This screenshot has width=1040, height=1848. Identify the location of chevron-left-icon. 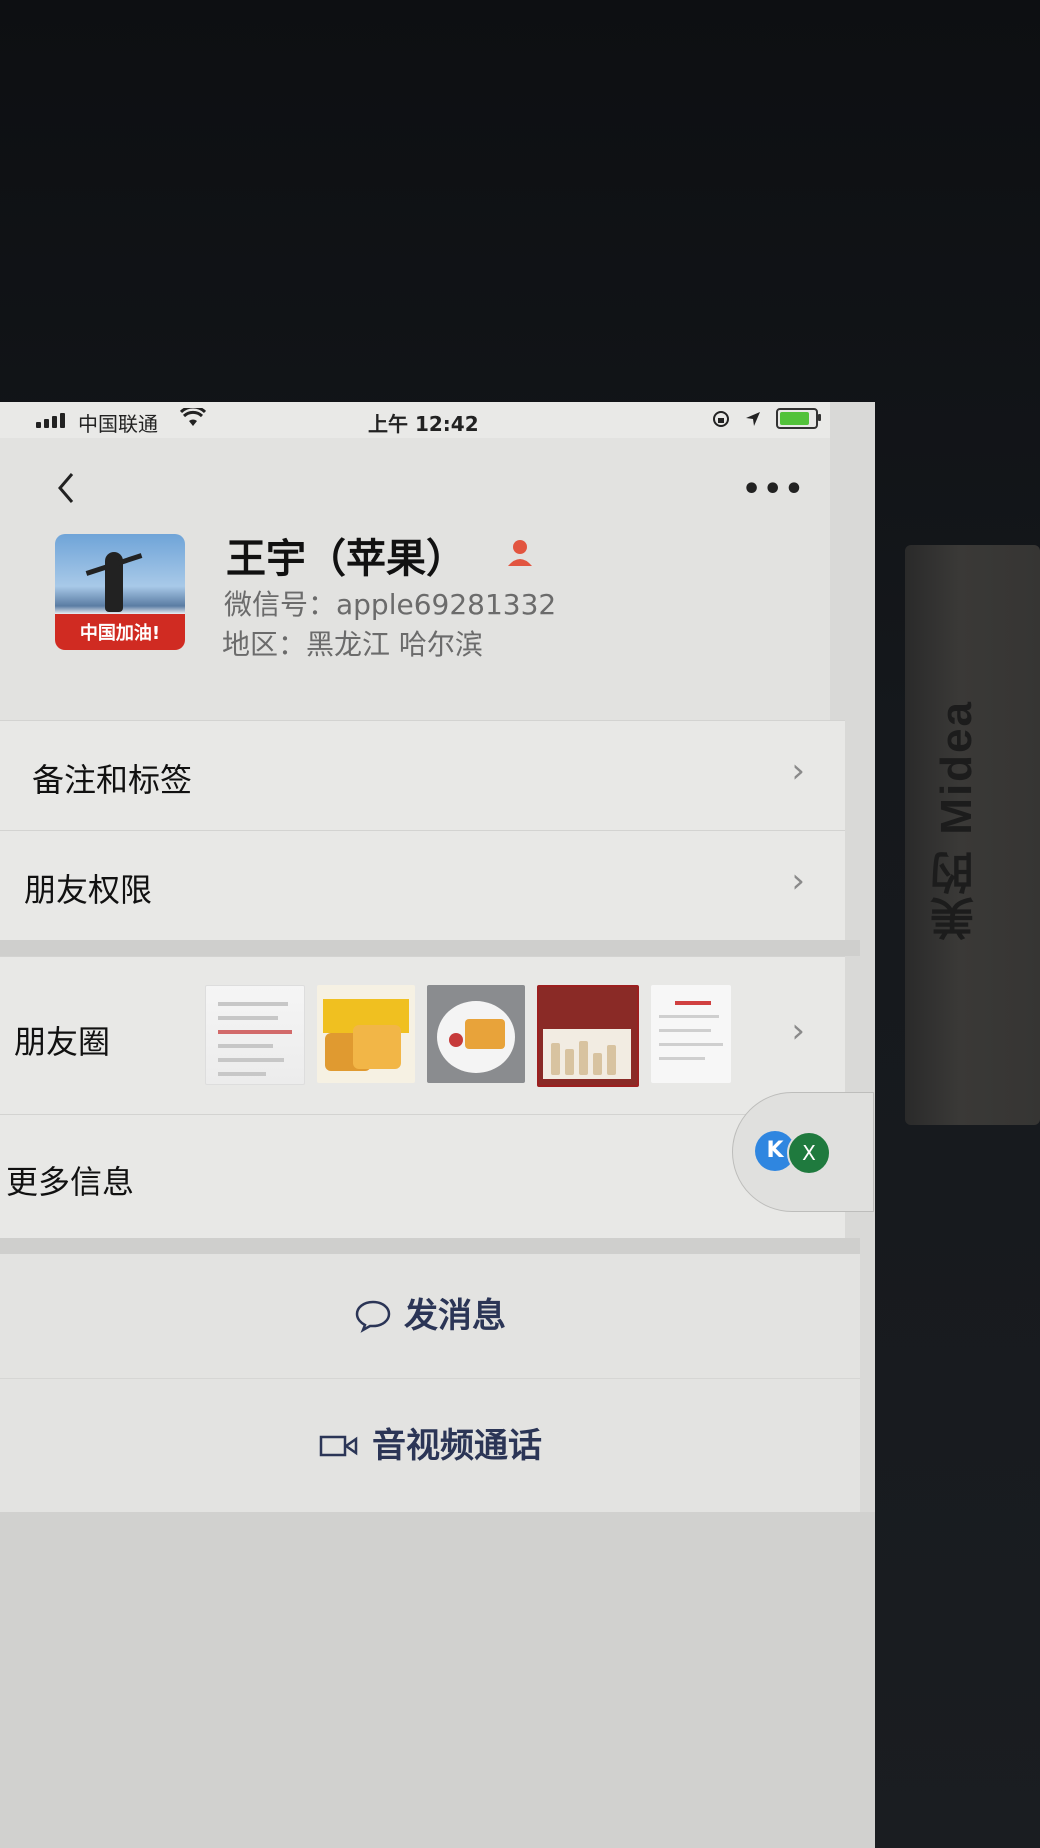
(66, 488).